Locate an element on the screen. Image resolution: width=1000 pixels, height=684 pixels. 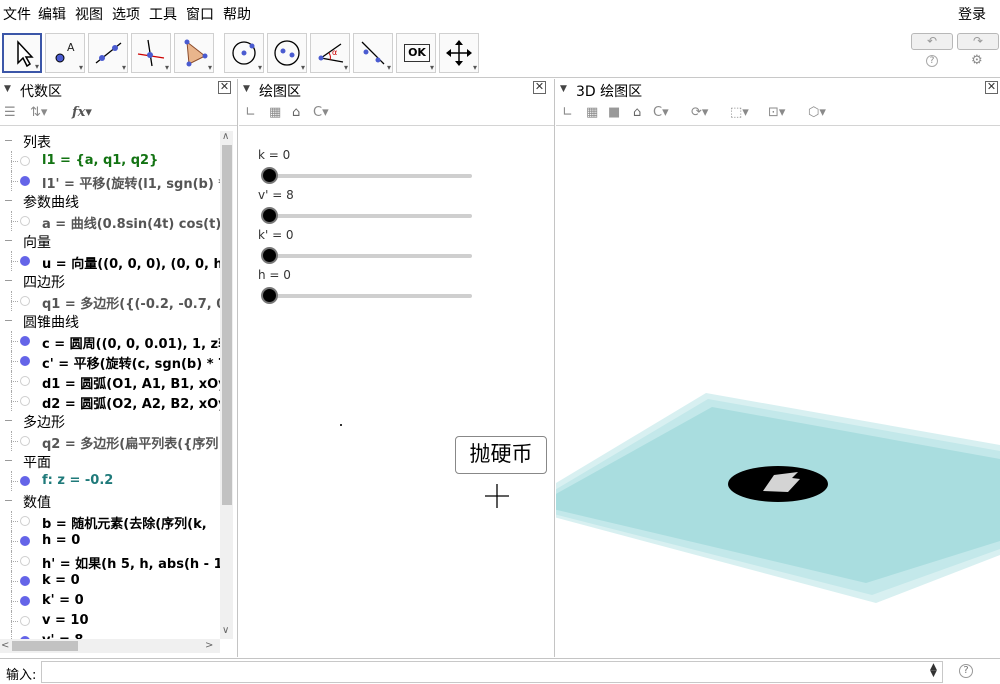
scroll-right-icon: > is located at coordinates (209, 645).